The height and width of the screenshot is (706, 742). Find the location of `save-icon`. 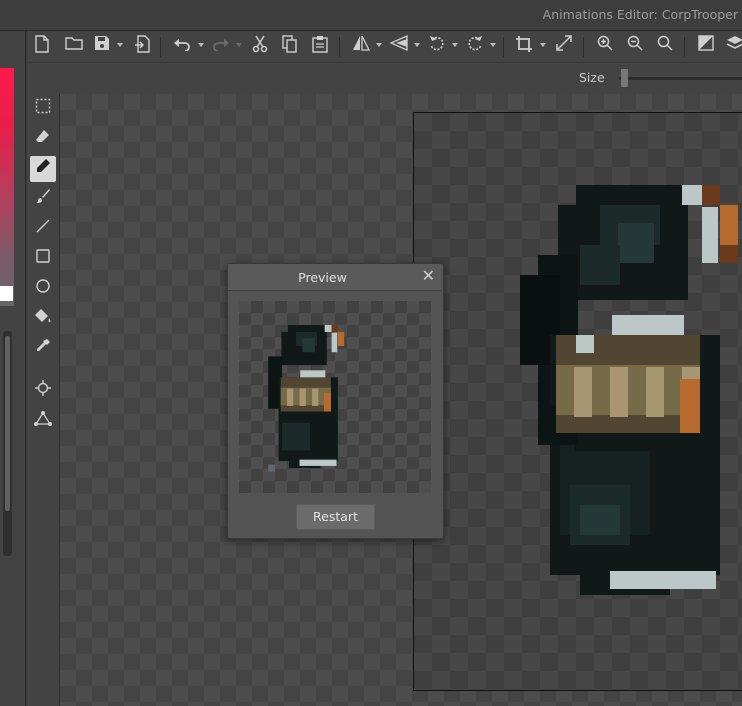

save-icon is located at coordinates (102, 46).